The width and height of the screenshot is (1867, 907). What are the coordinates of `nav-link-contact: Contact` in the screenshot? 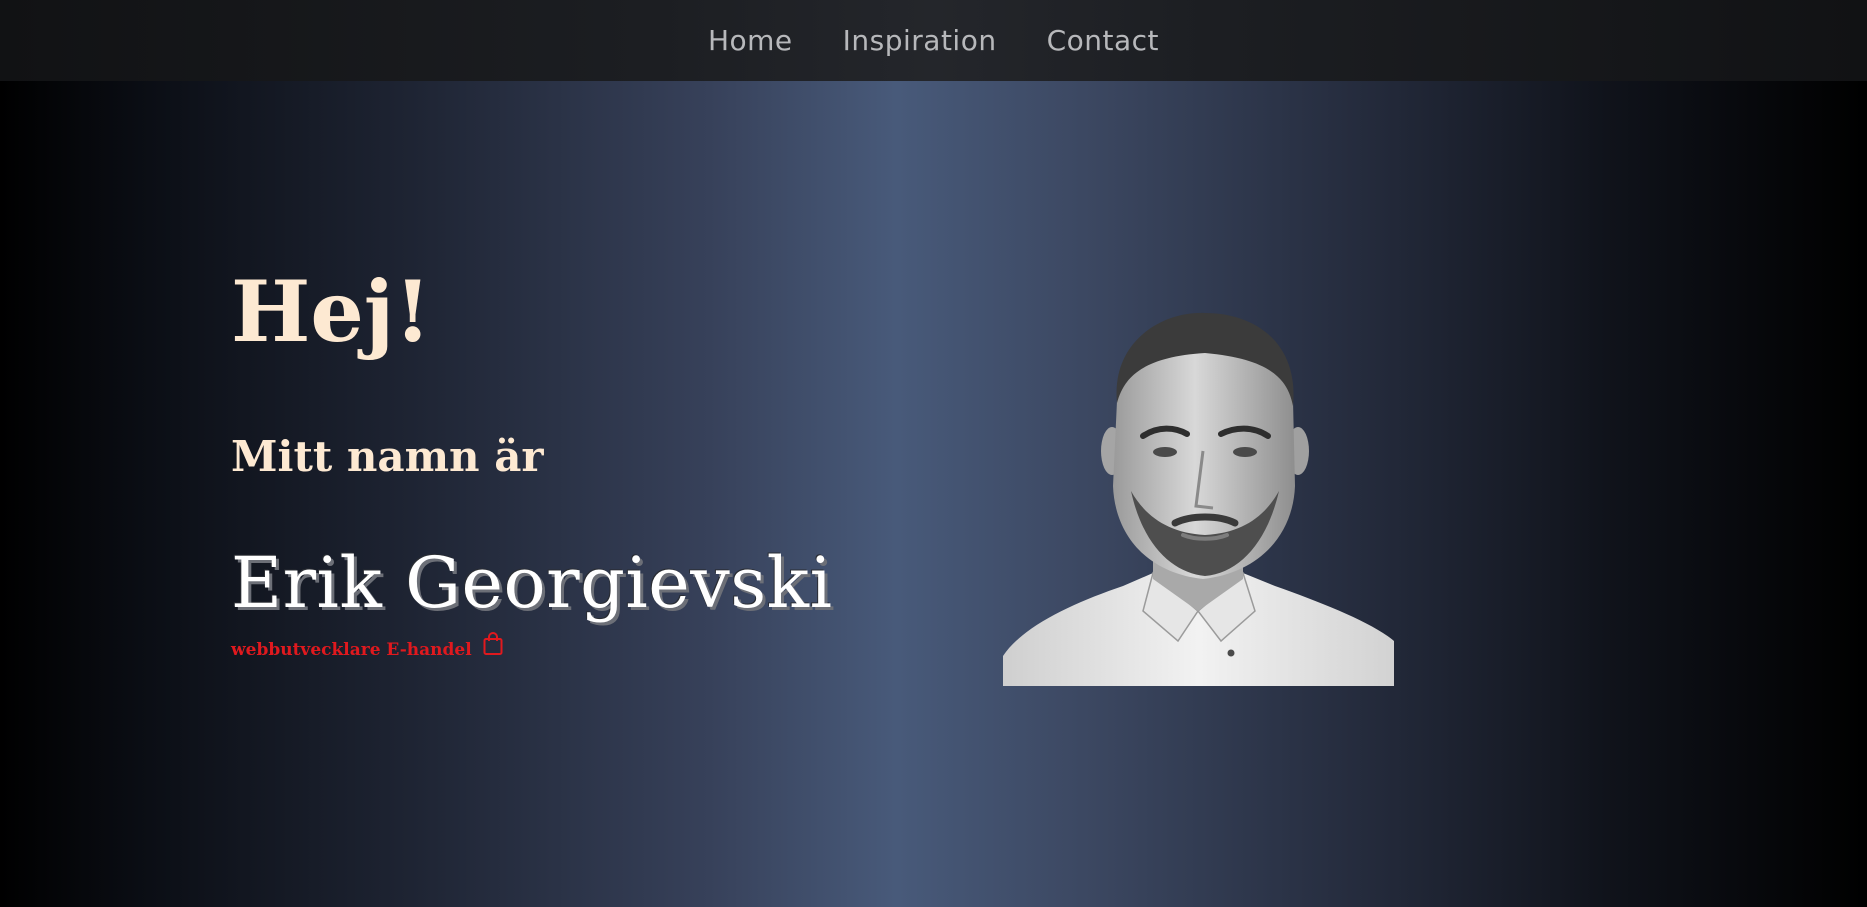 It's located at (1103, 40).